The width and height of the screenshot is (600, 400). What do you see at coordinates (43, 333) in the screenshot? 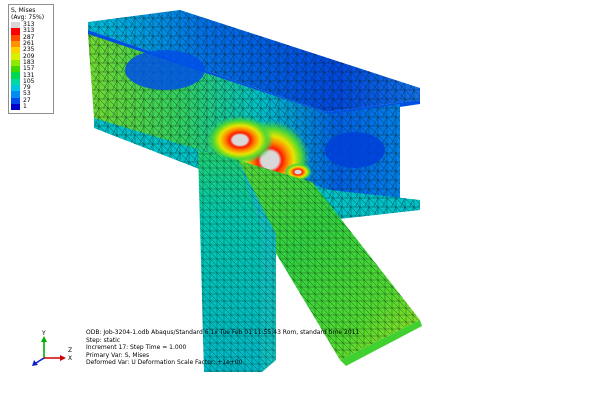
I see `y-axis-label: Y` at bounding box center [43, 333].